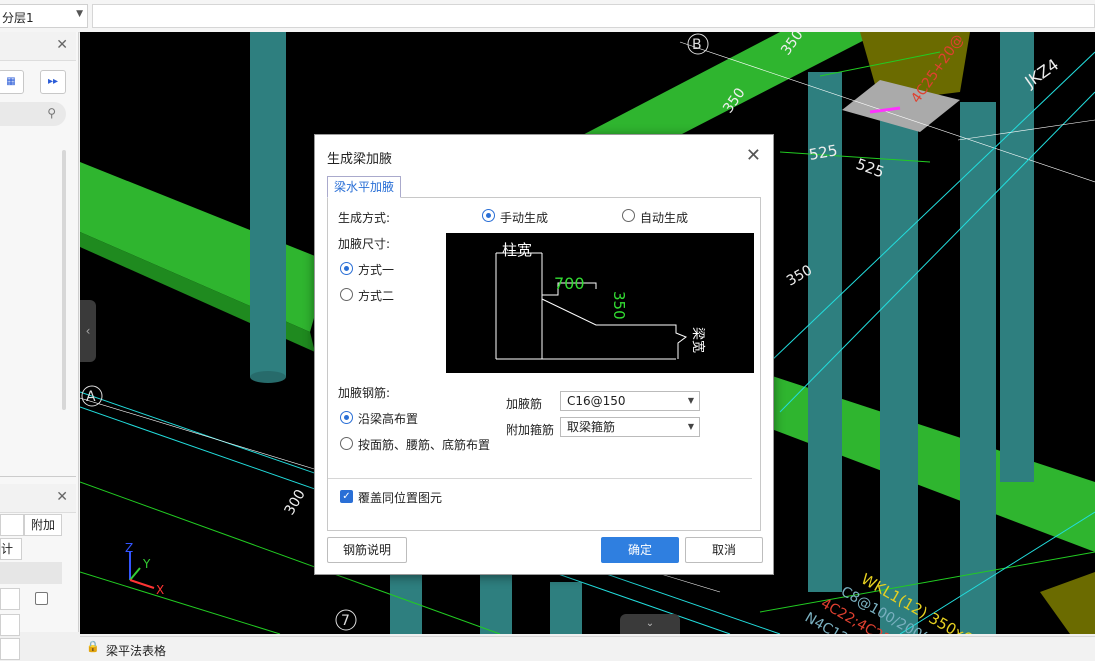 The height and width of the screenshot is (661, 1095). What do you see at coordinates (146, 564) in the screenshot?
I see `gizmo-y-label: Y` at bounding box center [146, 564].